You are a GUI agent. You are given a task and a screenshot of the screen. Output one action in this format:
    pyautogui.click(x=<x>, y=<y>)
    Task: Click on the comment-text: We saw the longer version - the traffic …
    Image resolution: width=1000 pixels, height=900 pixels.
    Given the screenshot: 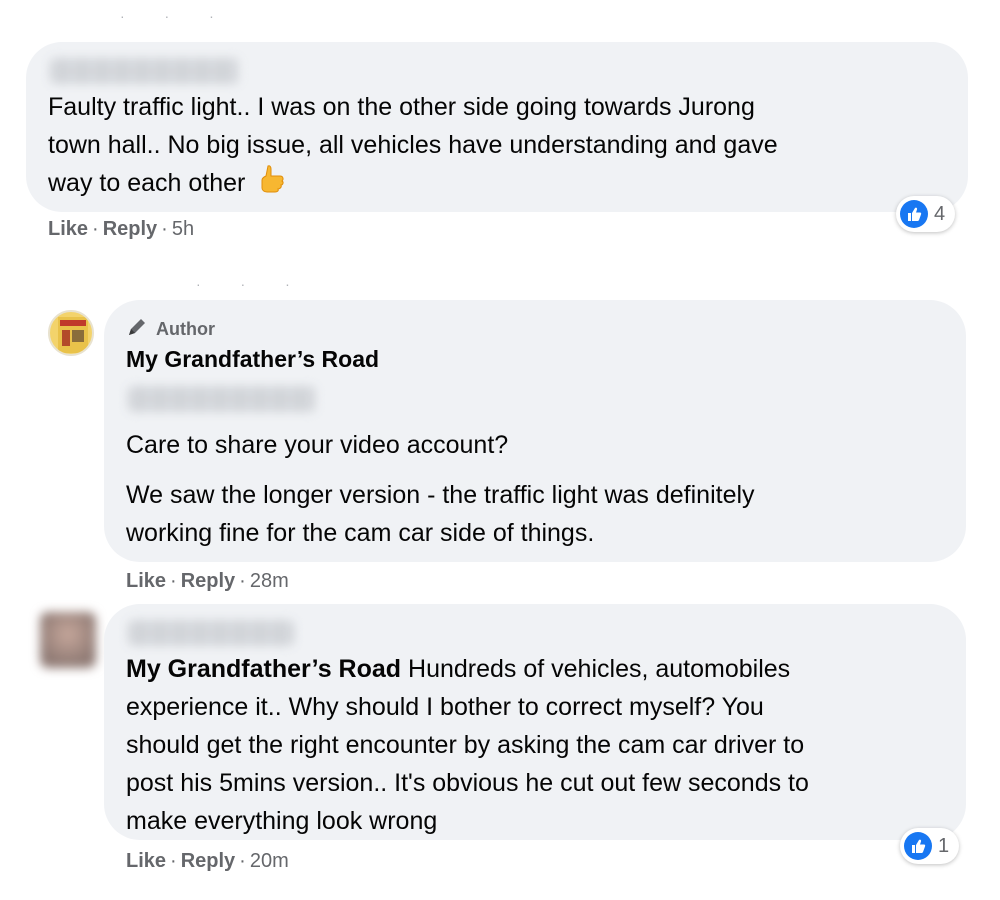 What is the action you would take?
    pyautogui.click(x=440, y=514)
    